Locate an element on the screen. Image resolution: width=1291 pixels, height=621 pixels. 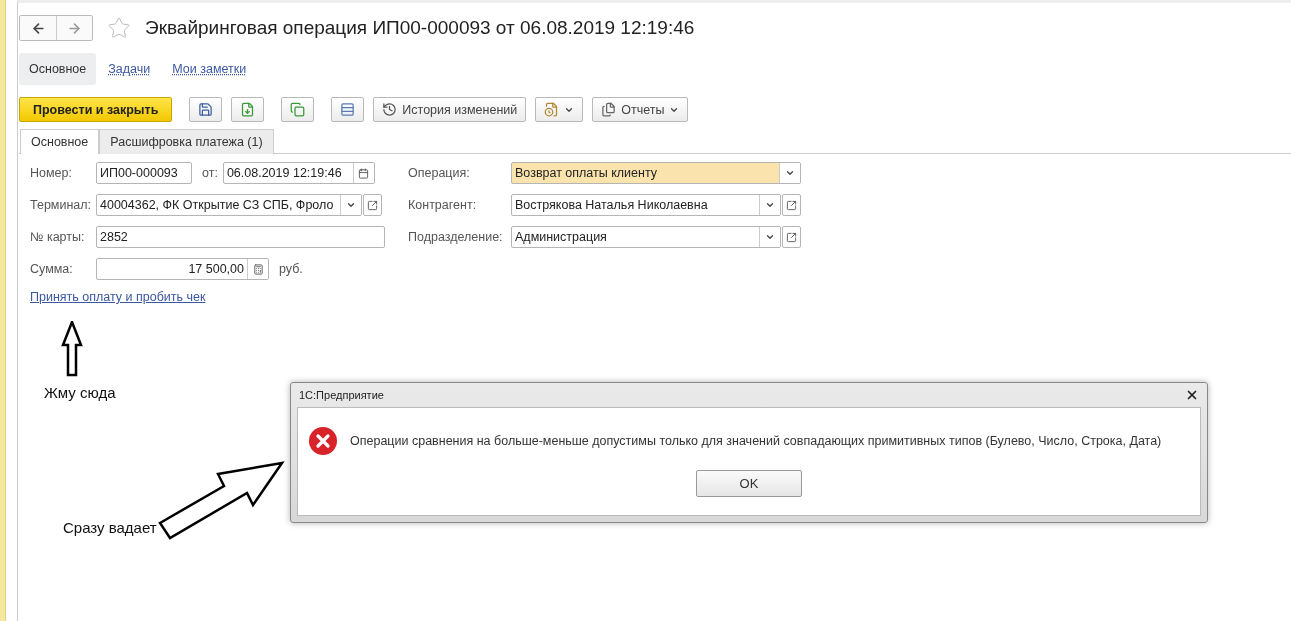
error-icon is located at coordinates (323, 441).